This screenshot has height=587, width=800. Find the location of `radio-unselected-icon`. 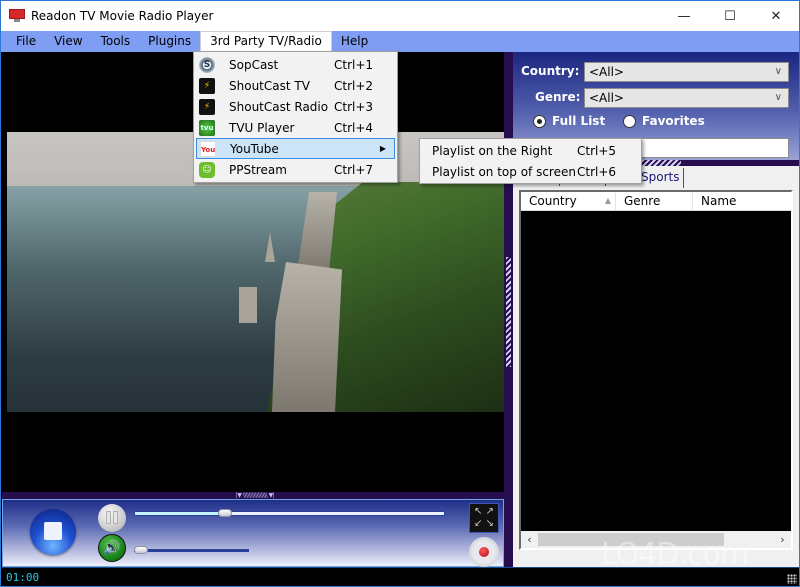

radio-unselected-icon is located at coordinates (629, 121).